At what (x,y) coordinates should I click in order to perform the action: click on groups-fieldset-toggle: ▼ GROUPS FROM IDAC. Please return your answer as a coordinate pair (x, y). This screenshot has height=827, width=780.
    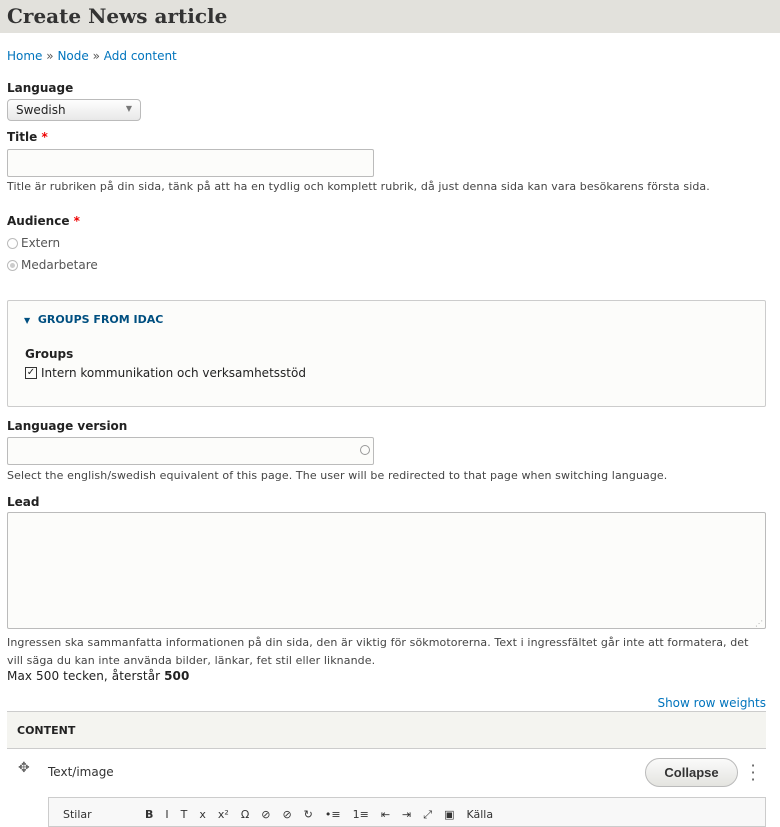
    Looking at the image, I should click on (93, 319).